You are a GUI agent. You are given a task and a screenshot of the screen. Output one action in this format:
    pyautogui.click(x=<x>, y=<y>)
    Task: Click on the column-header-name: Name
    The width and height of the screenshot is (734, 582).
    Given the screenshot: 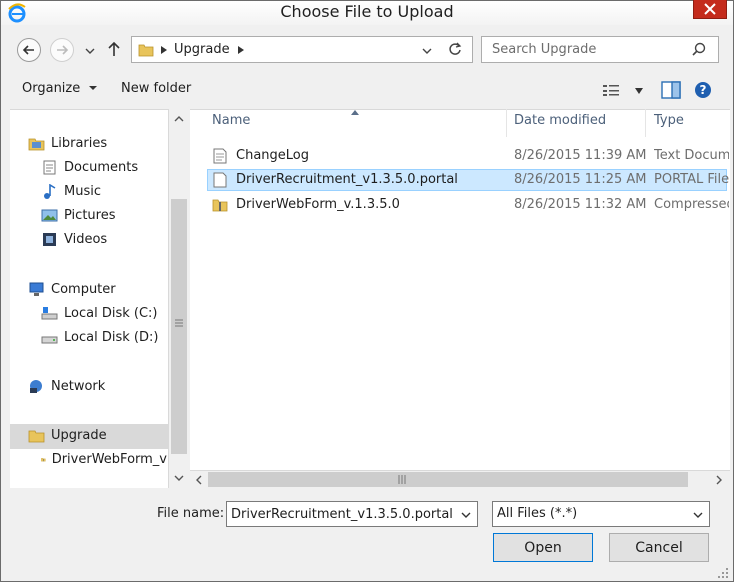 What is the action you would take?
    pyautogui.click(x=231, y=120)
    